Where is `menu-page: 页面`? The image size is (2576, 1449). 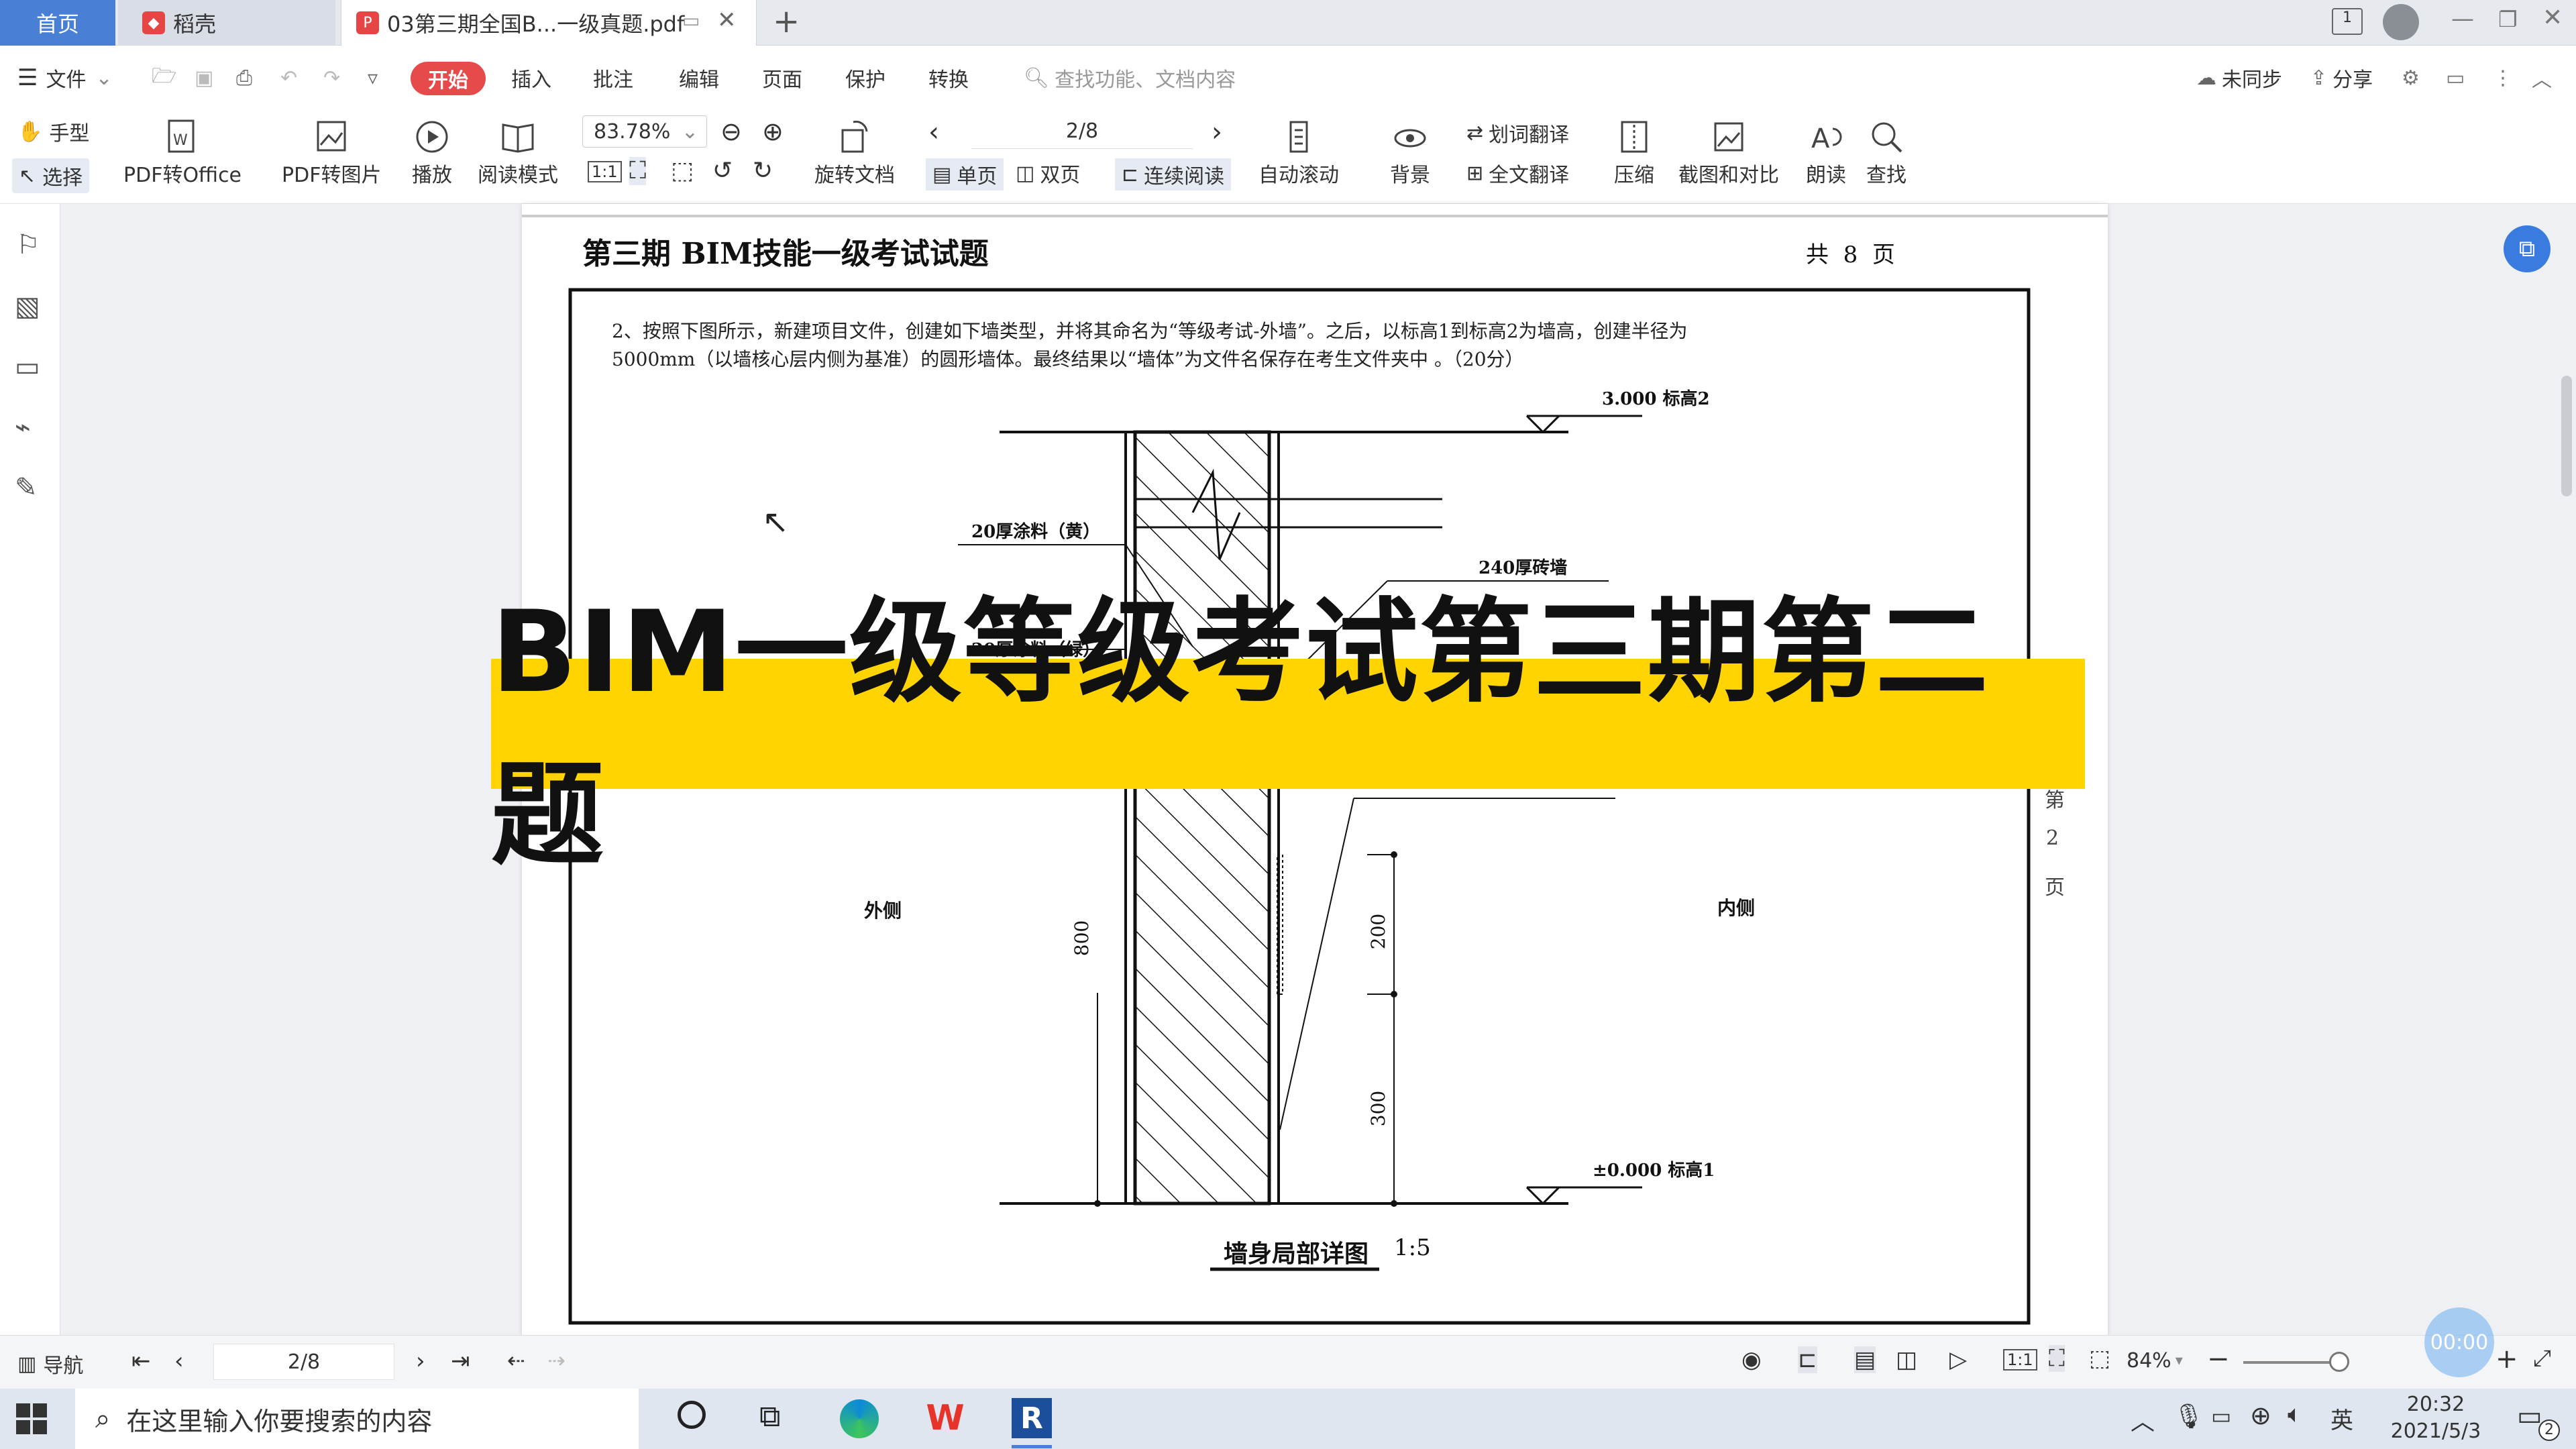 menu-page: 页面 is located at coordinates (782, 78).